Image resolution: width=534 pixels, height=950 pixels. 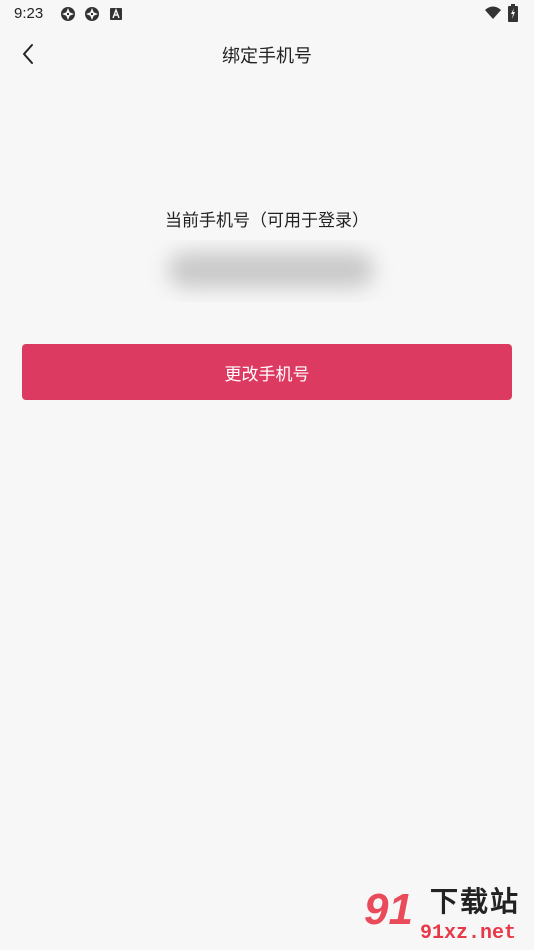 What do you see at coordinates (513, 13) in the screenshot?
I see `battery-charging-icon` at bounding box center [513, 13].